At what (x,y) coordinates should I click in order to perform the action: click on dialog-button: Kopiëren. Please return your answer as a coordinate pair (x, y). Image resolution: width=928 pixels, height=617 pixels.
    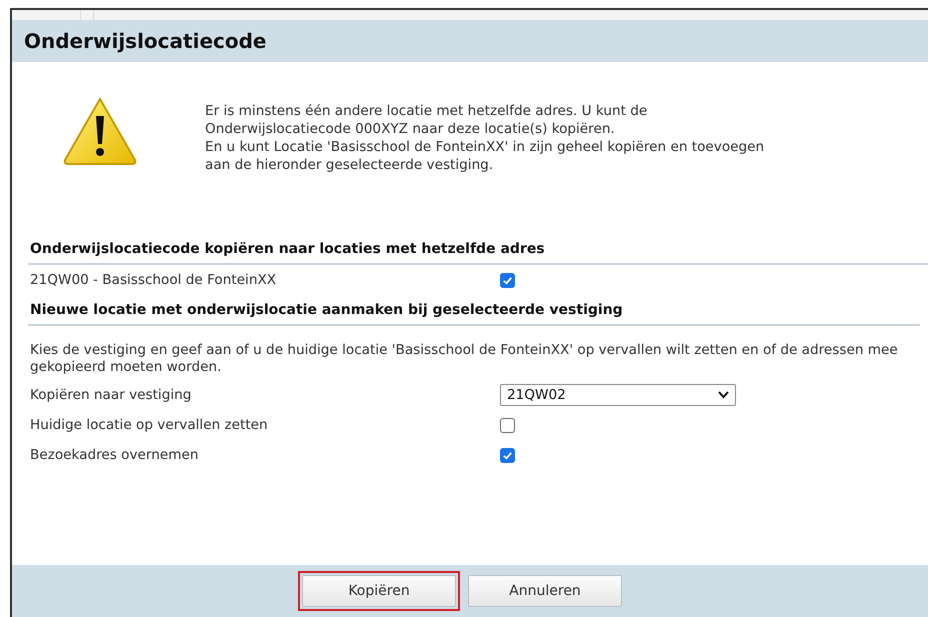
    Looking at the image, I should click on (379, 591).